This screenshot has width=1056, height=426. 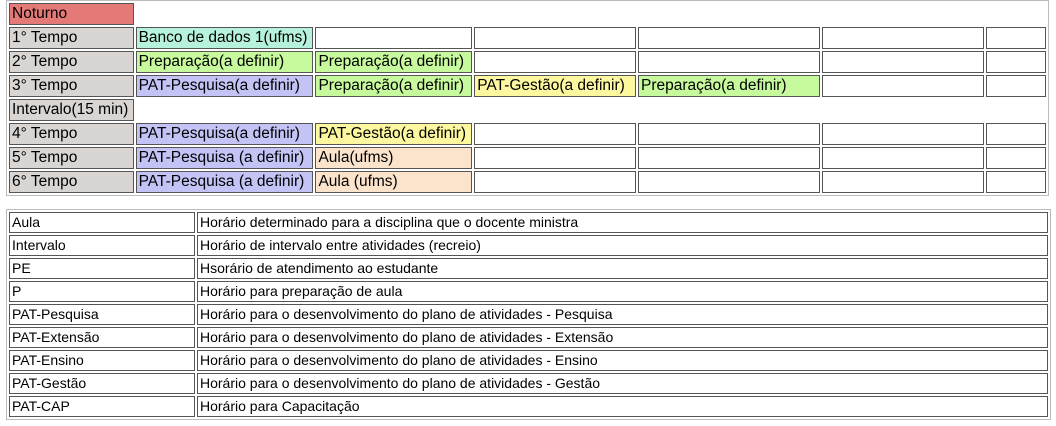 I want to click on legend-row: PE Hsorário de atendimento ao estudante, so click(x=528, y=268).